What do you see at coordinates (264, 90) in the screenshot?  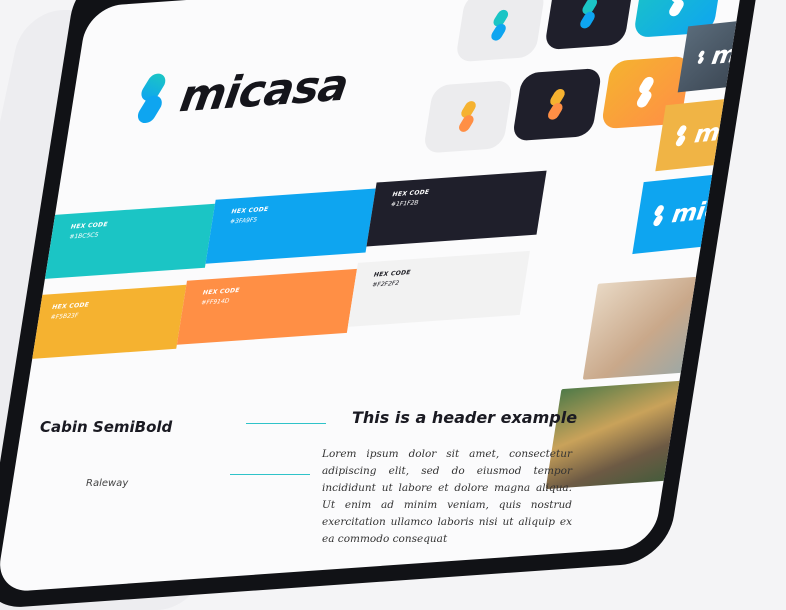 I see `logo-wordmark: micasa` at bounding box center [264, 90].